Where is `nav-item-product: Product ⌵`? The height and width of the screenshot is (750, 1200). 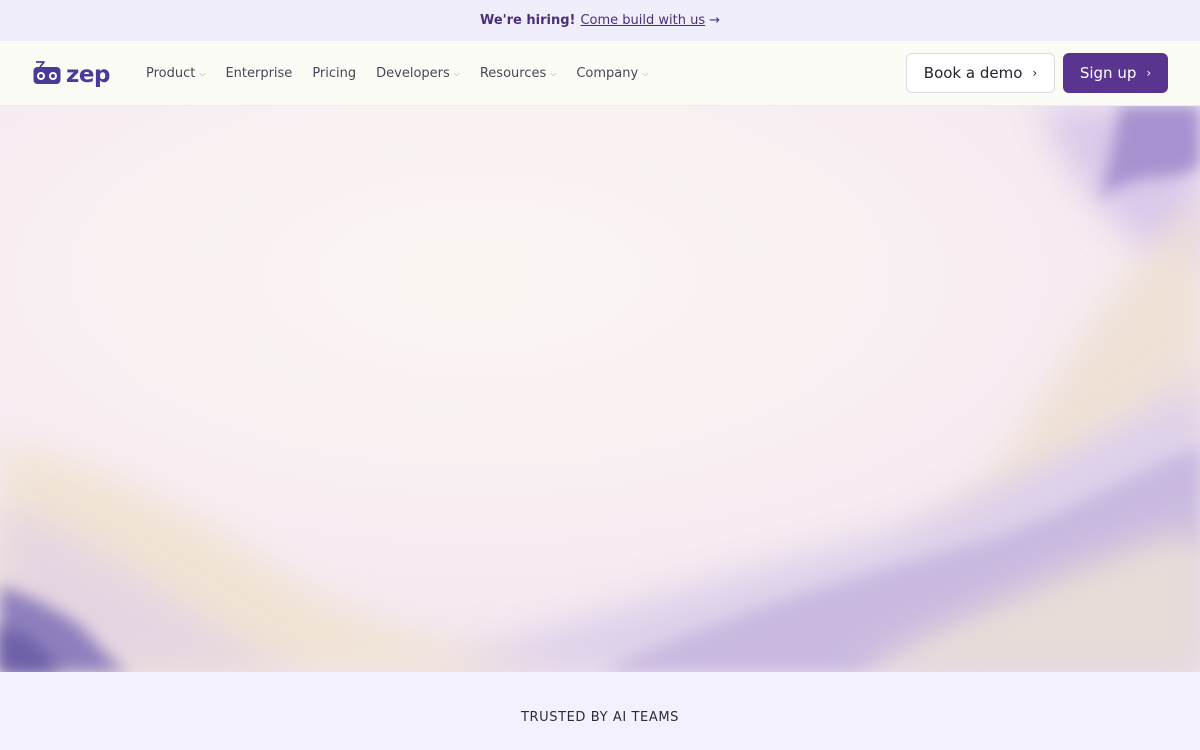 nav-item-product: Product ⌵ is located at coordinates (175, 73).